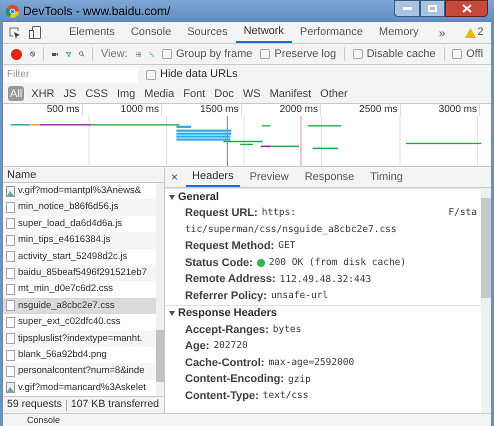 This screenshot has height=426, width=494. I want to click on checkbox-label: Preserve log, so click(305, 54).